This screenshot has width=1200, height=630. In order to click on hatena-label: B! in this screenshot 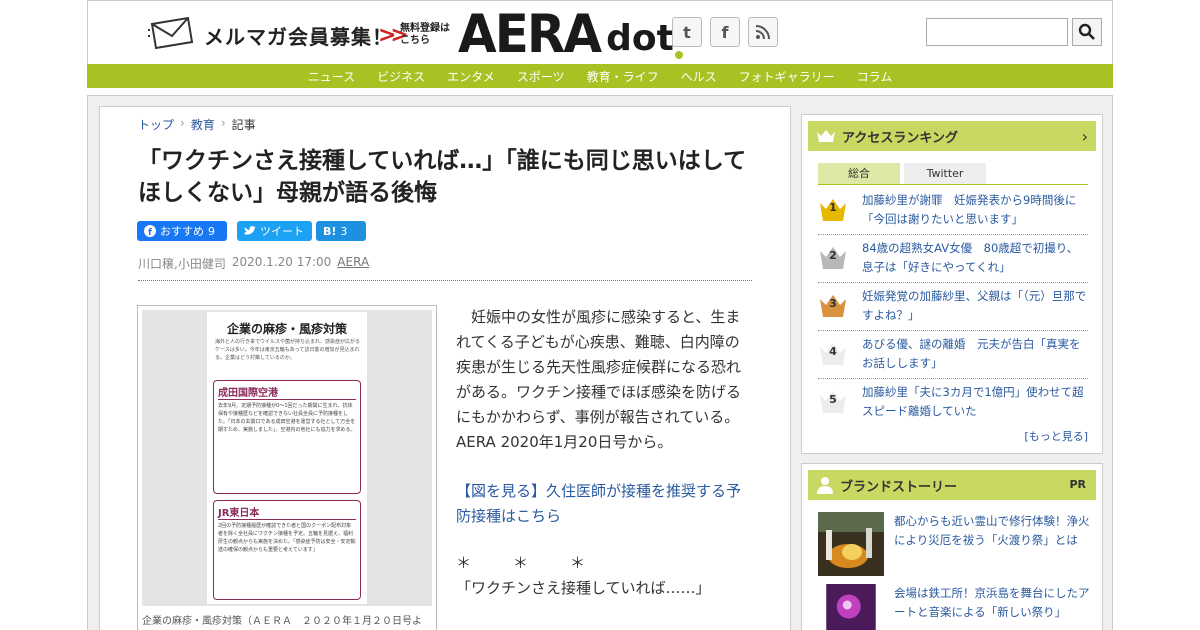, I will do `click(330, 231)`.